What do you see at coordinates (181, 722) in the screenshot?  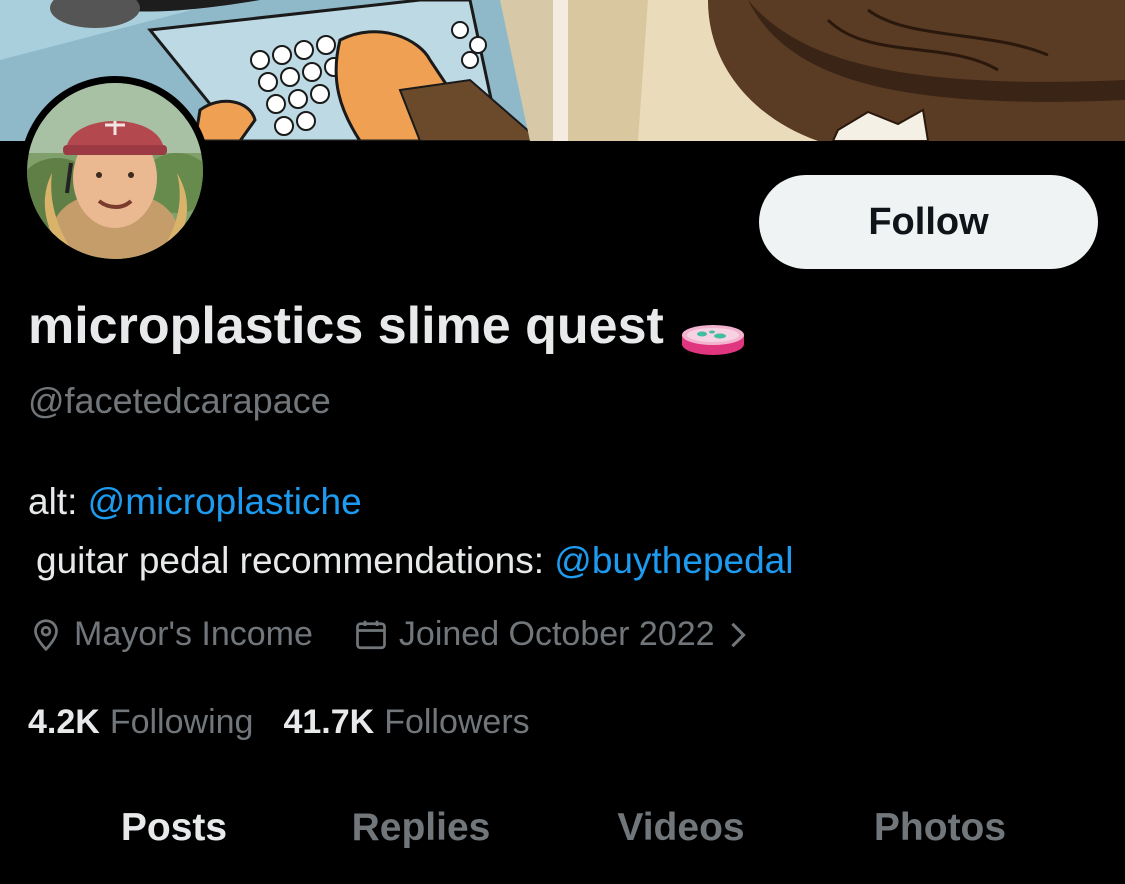 I see `following-label: Following` at bounding box center [181, 722].